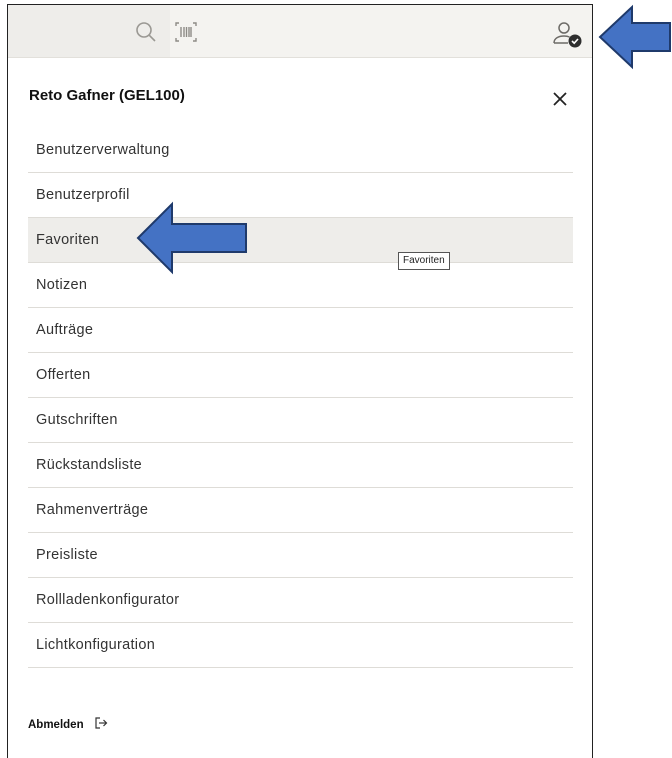 Image resolution: width=672 pixels, height=758 pixels. I want to click on menu-item-rueckstandsliste: Rückstandsliste, so click(300, 465).